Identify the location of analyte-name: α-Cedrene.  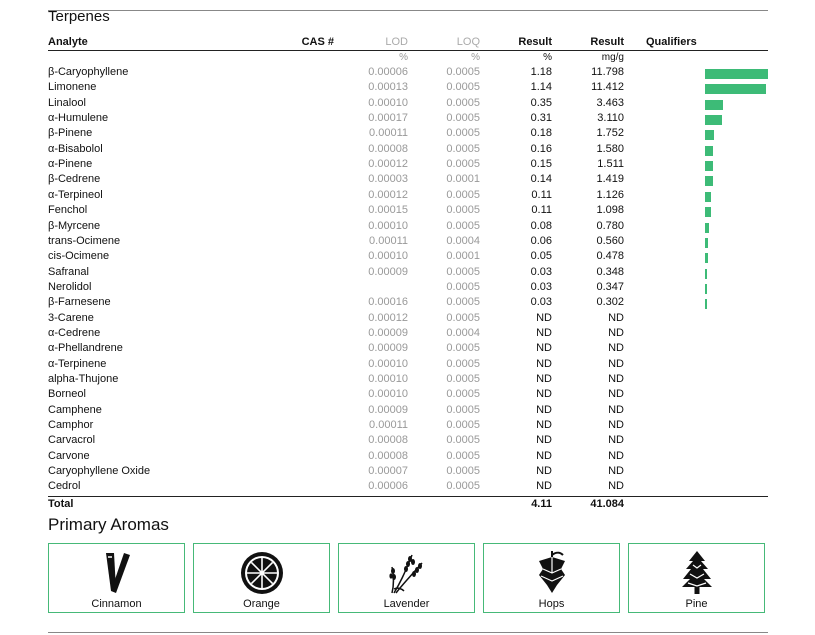
(74, 332).